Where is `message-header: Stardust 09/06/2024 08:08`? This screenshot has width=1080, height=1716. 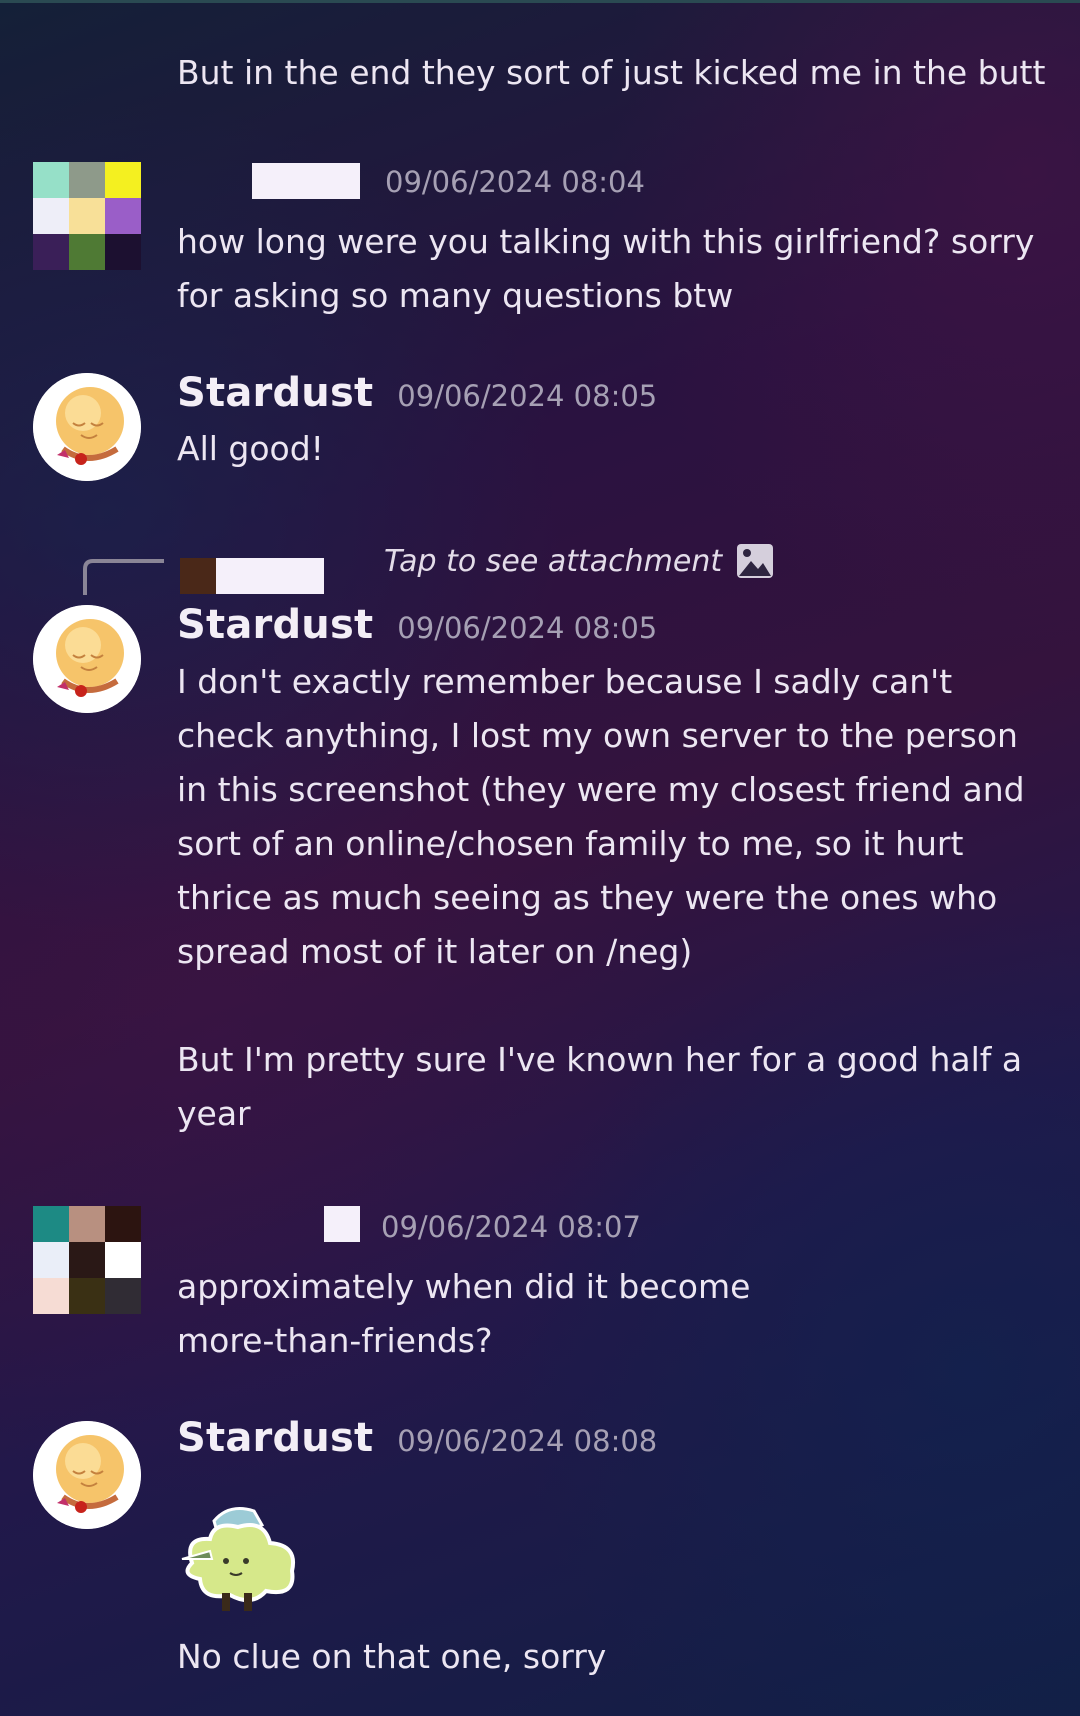
message-header: Stardust 09/06/2024 08:08 is located at coordinates (417, 1438).